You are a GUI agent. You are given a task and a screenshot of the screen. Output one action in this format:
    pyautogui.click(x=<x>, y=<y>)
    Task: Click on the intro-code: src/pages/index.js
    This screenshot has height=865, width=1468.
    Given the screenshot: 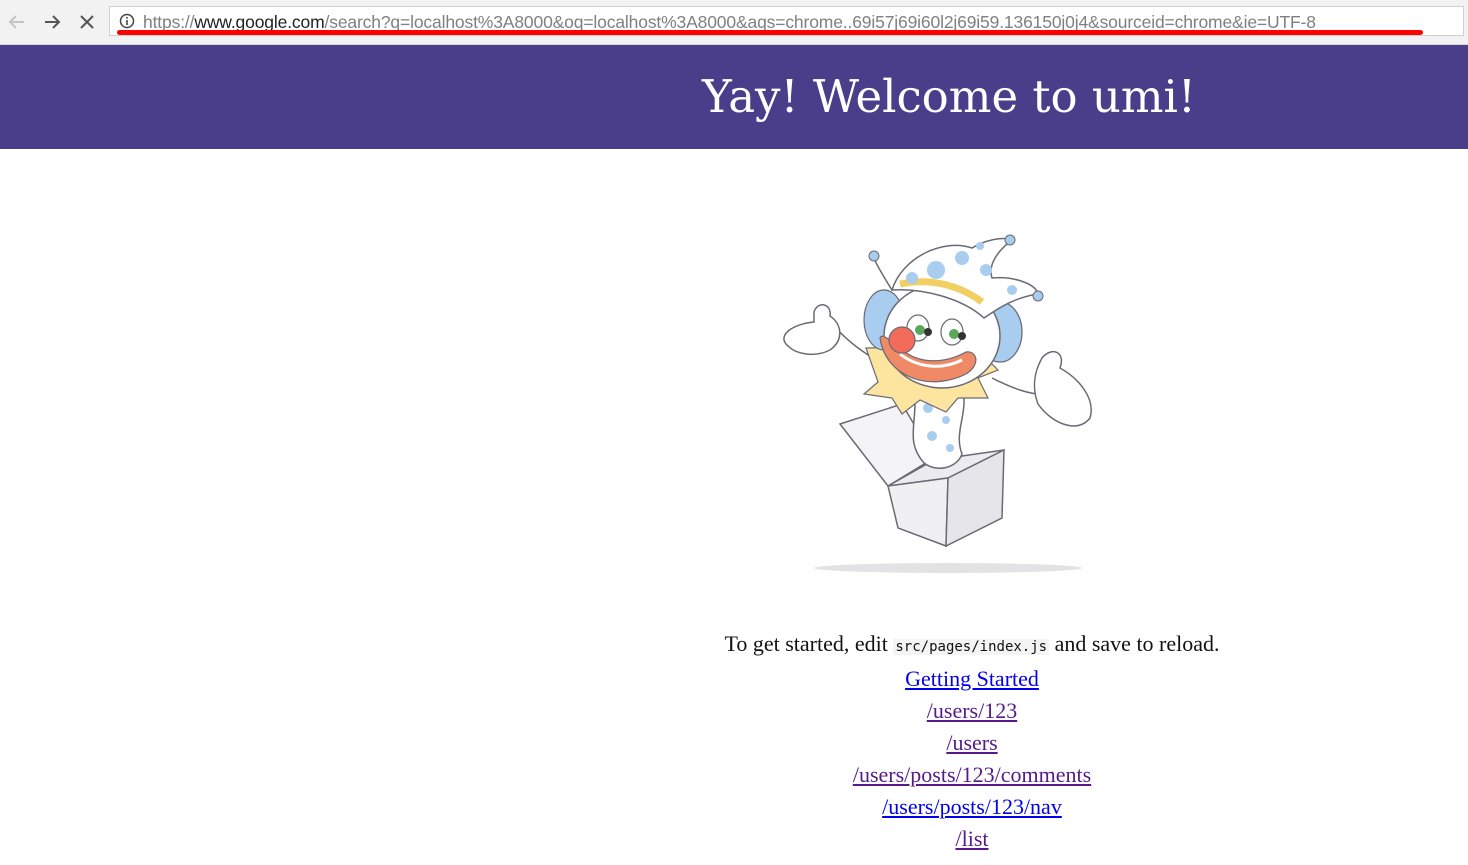 What is the action you would take?
    pyautogui.click(x=971, y=647)
    